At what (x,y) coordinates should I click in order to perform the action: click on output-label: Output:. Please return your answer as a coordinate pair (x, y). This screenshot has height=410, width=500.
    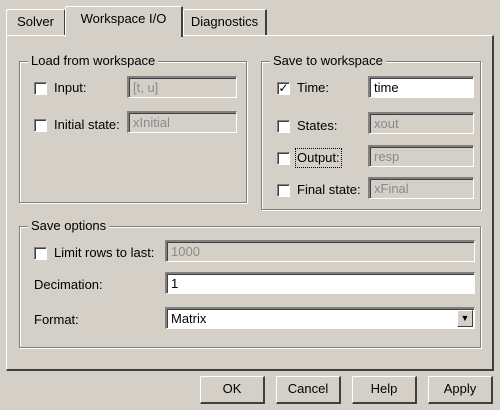
    Looking at the image, I should click on (318, 158).